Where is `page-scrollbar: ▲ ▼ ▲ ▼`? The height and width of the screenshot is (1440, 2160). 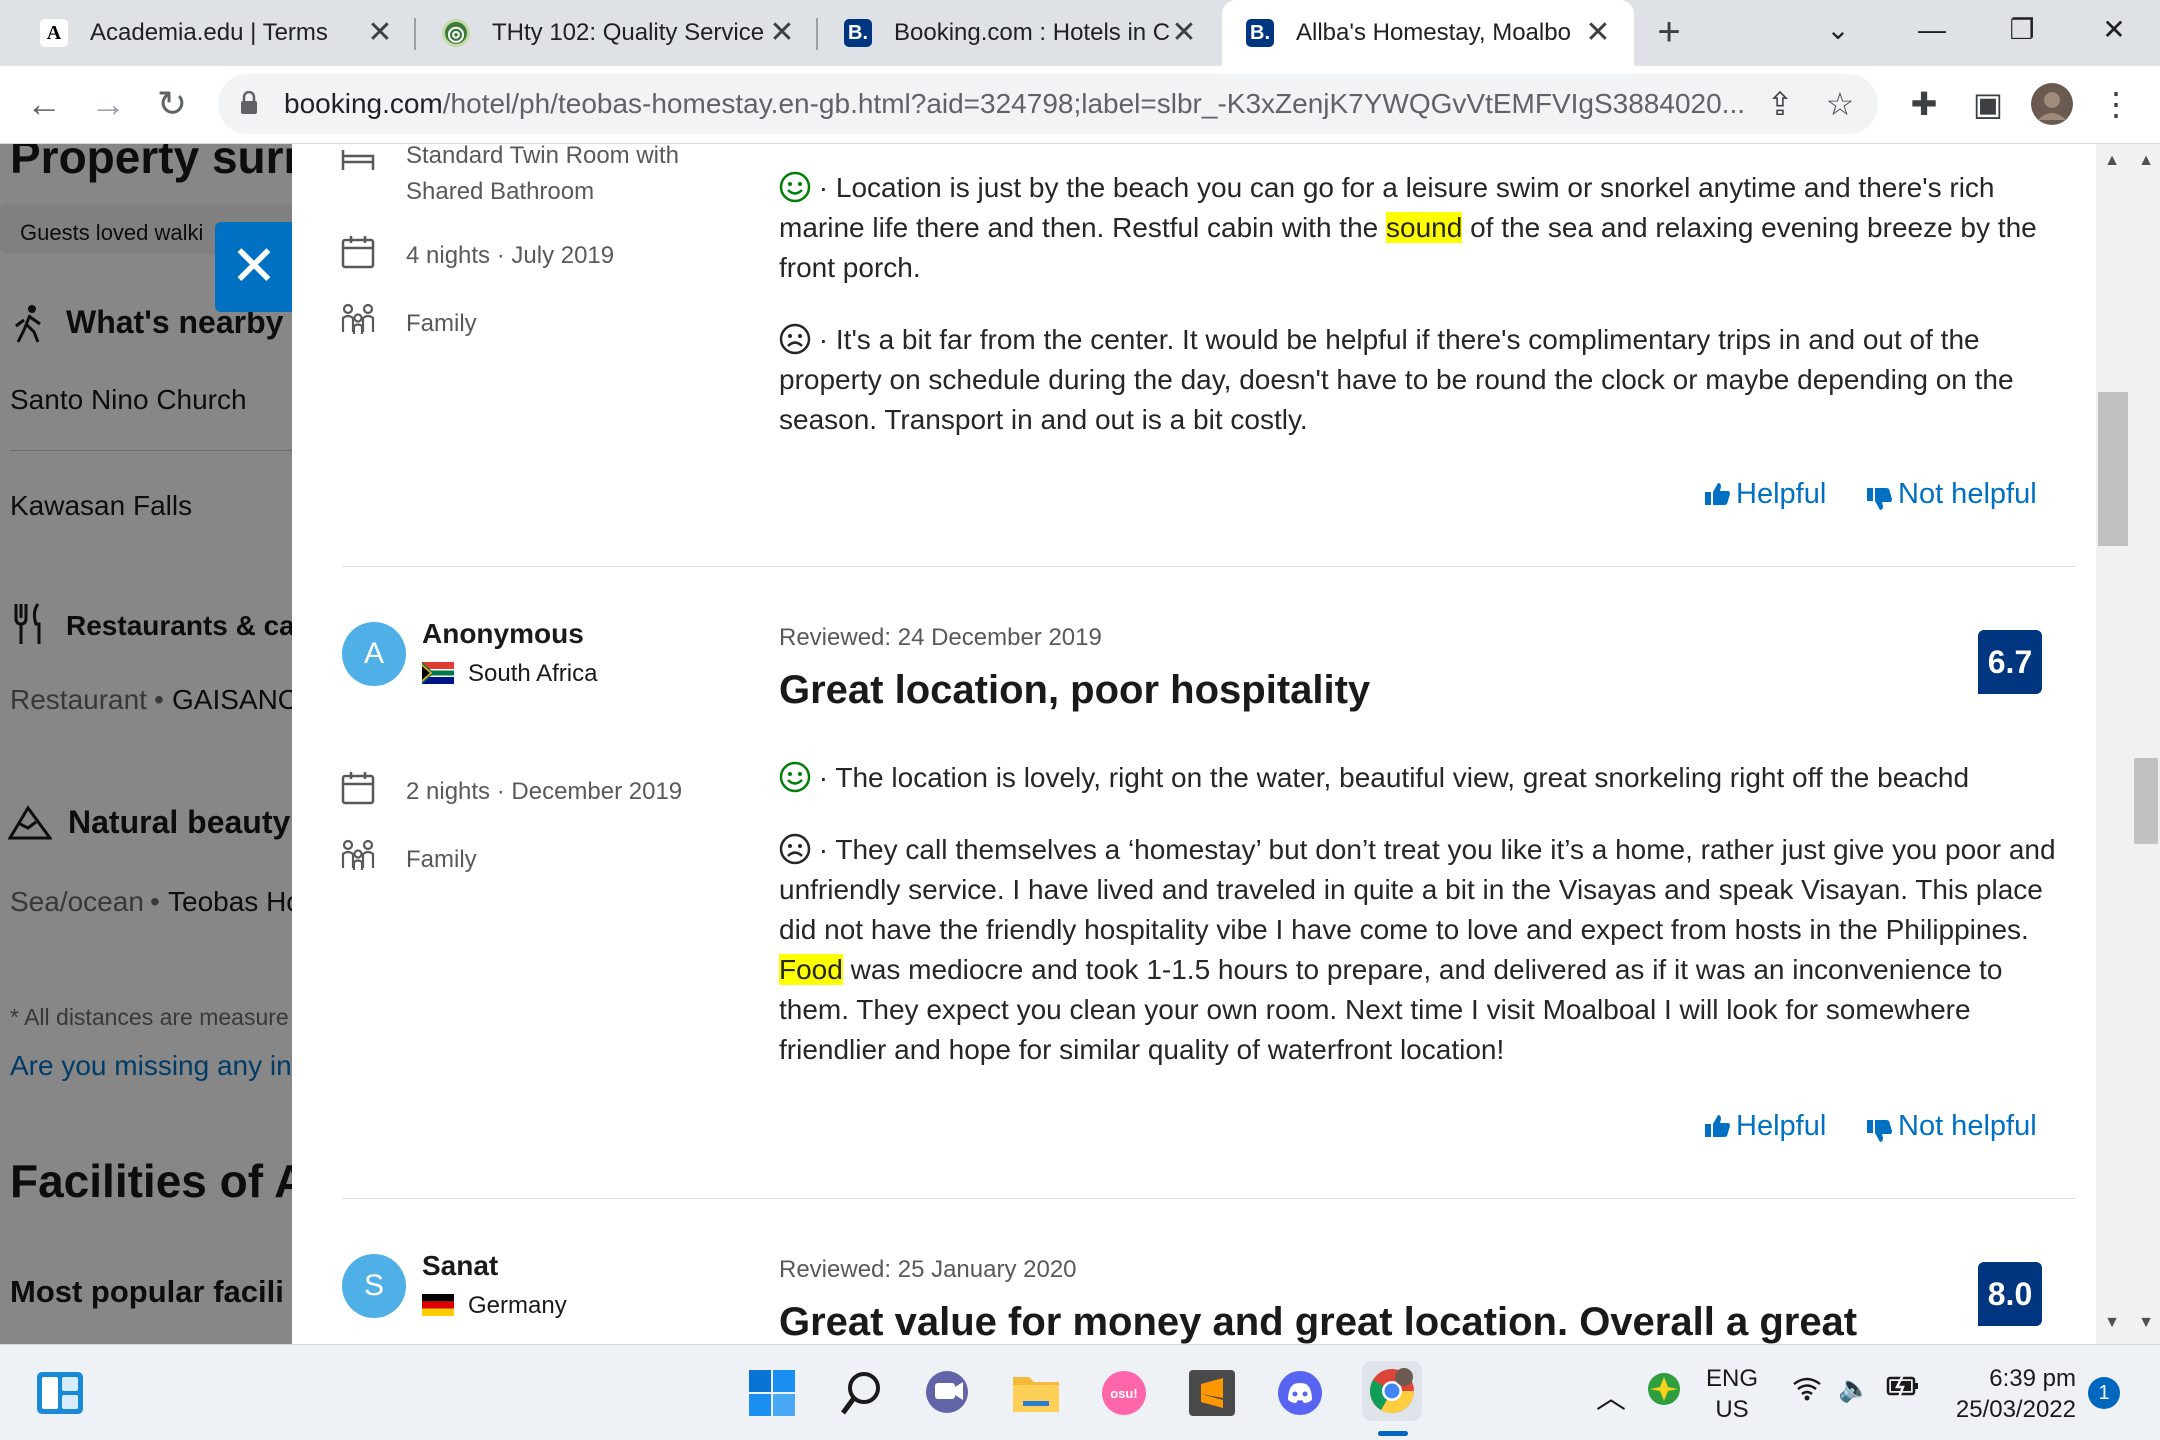
page-scrollbar: ▲ ▼ ▲ ▼ is located at coordinates (2128, 744).